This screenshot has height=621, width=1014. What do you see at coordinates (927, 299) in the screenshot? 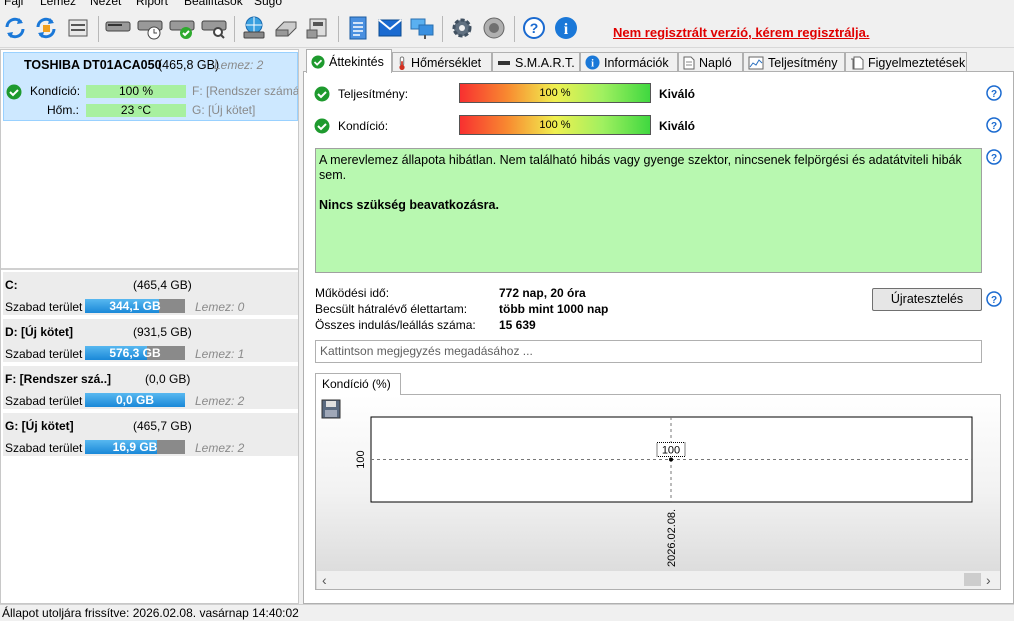
I see `retest-button: Újratesztelés` at bounding box center [927, 299].